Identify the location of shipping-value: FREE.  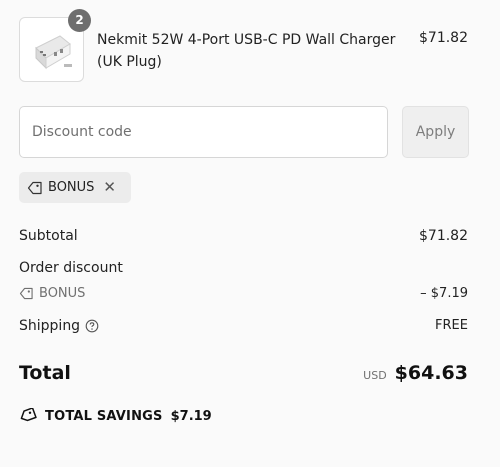
(451, 325).